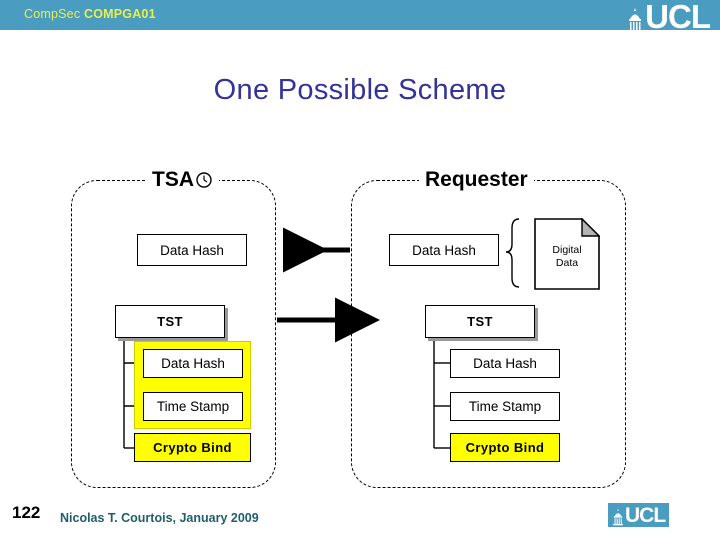  What do you see at coordinates (204, 180) in the screenshot?
I see `clock-icon` at bounding box center [204, 180].